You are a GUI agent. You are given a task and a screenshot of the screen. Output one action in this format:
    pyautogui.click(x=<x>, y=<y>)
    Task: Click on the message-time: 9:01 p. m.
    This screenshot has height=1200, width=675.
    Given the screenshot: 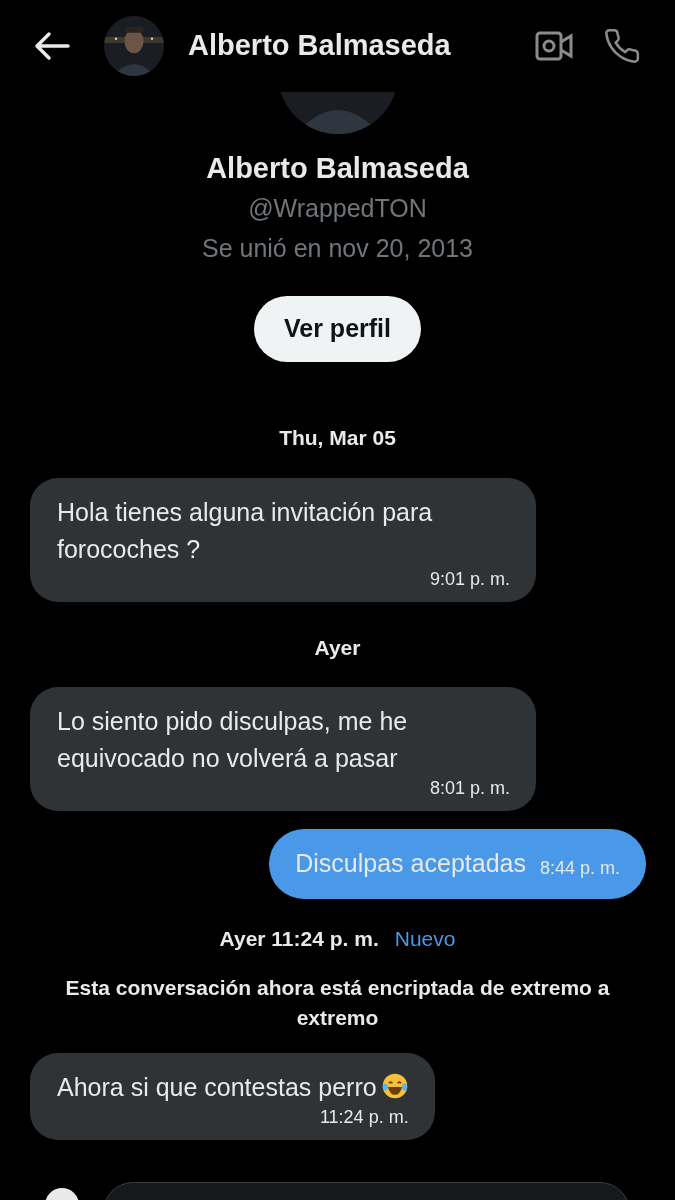 What is the action you would take?
    pyautogui.click(x=469, y=578)
    